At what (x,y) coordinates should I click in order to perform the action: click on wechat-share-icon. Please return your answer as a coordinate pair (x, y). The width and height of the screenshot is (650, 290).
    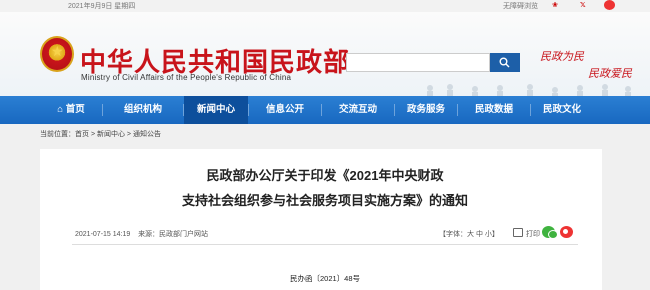
    Looking at the image, I should click on (550, 232).